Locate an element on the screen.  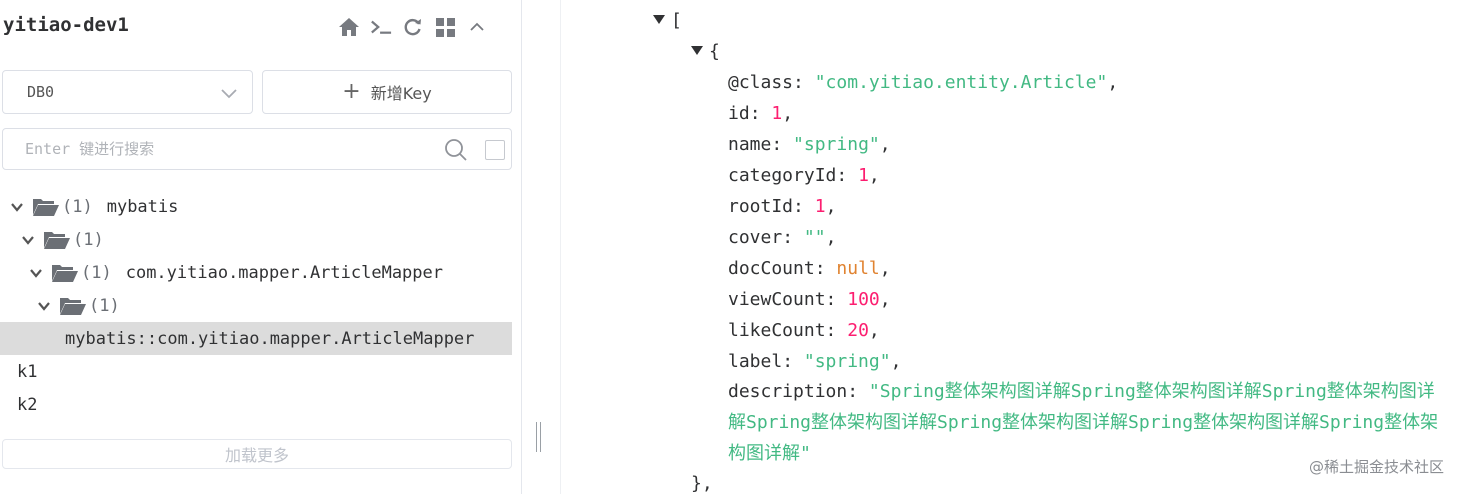
json-key: description is located at coordinates (788, 391).